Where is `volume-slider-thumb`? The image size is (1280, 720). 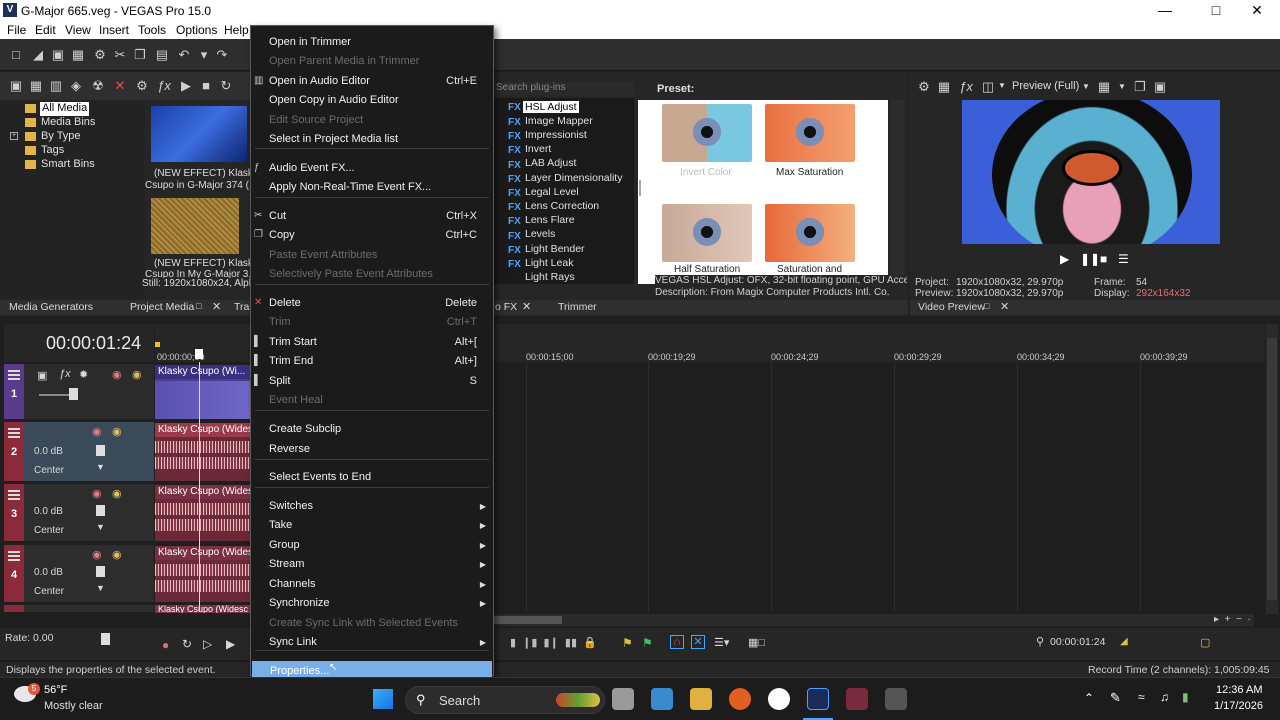
volume-slider-thumb is located at coordinates (100, 450).